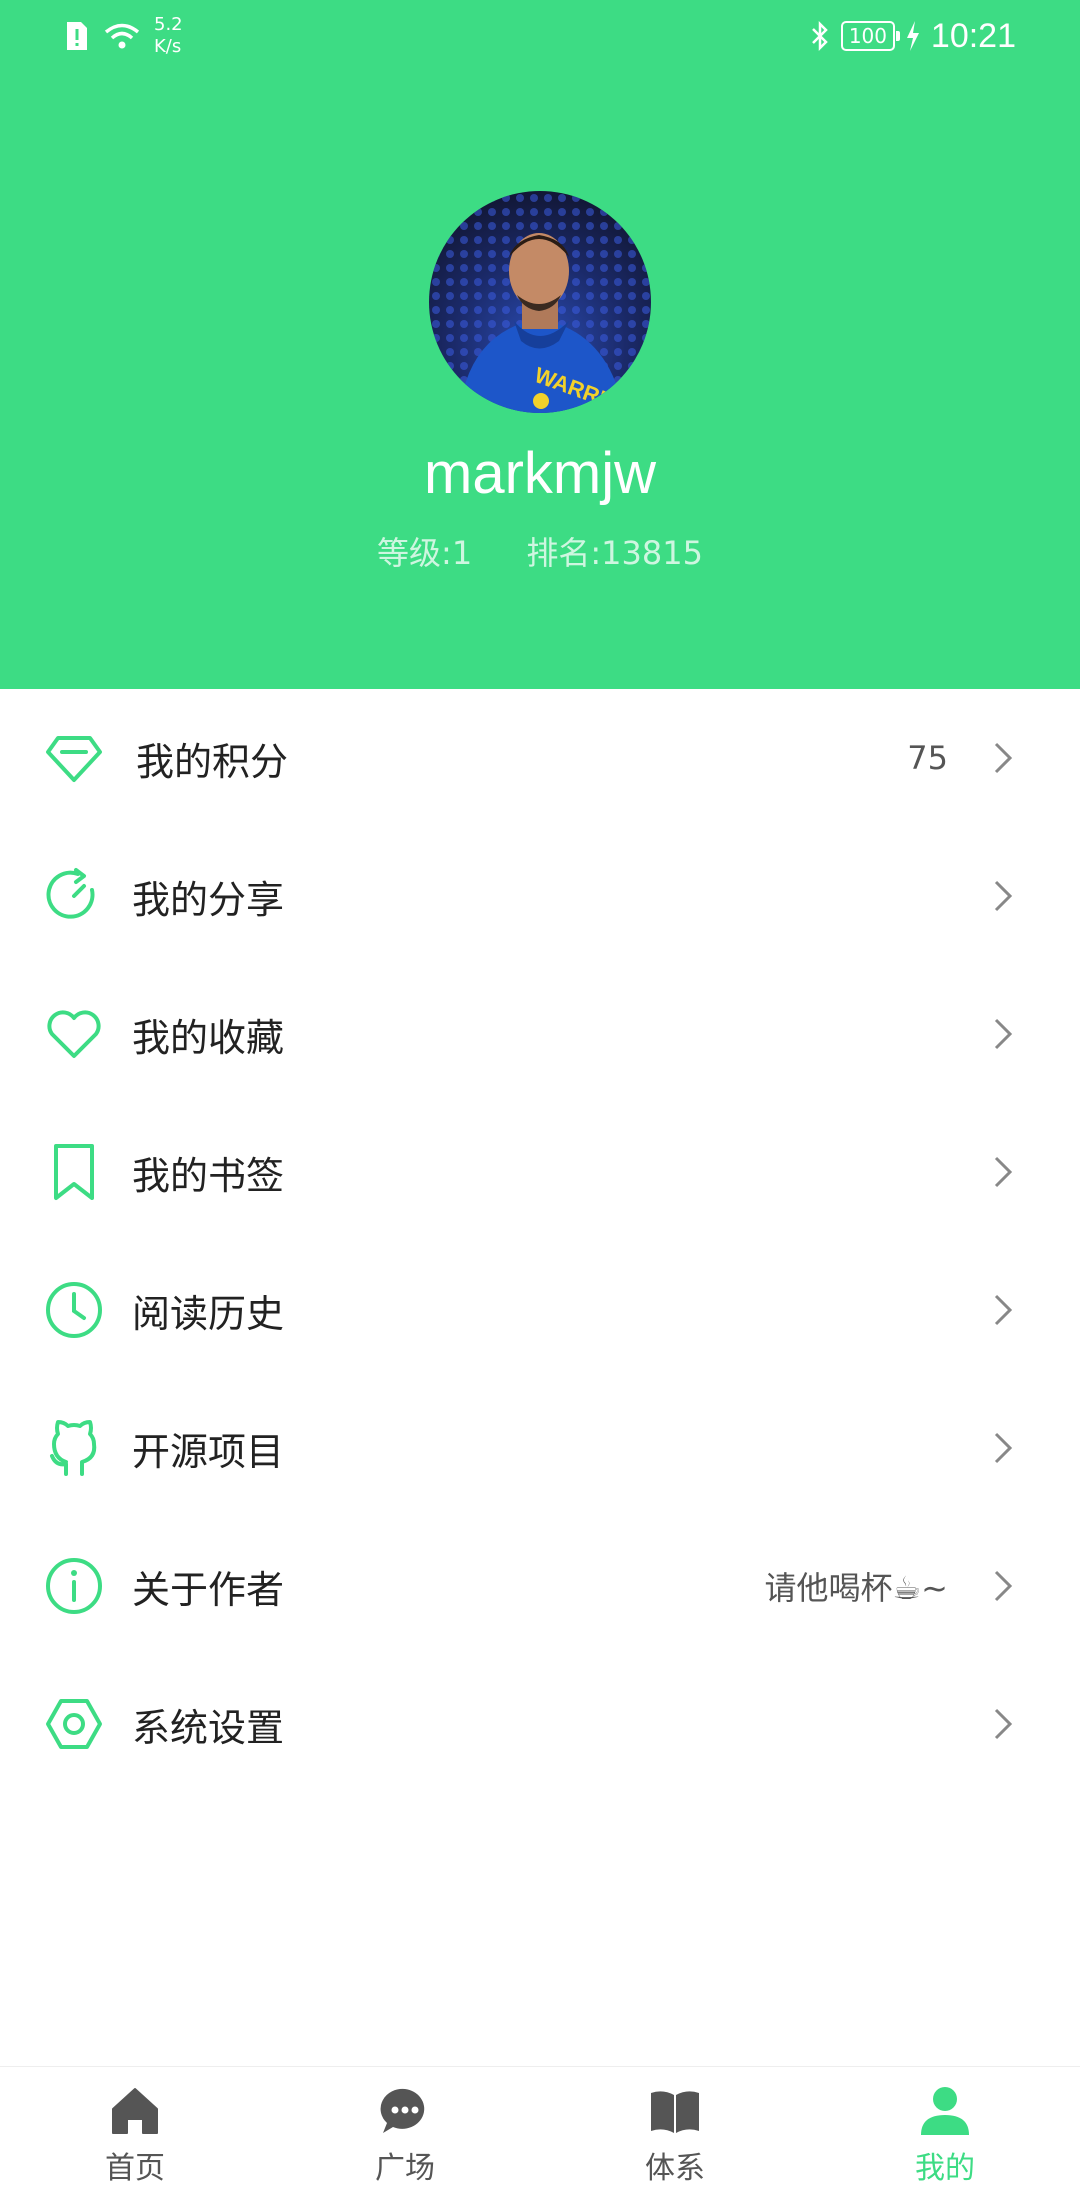 Image resolution: width=1080 pixels, height=2204 pixels. What do you see at coordinates (208, 899) in the screenshot?
I see `menu-item-label: 我的分享` at bounding box center [208, 899].